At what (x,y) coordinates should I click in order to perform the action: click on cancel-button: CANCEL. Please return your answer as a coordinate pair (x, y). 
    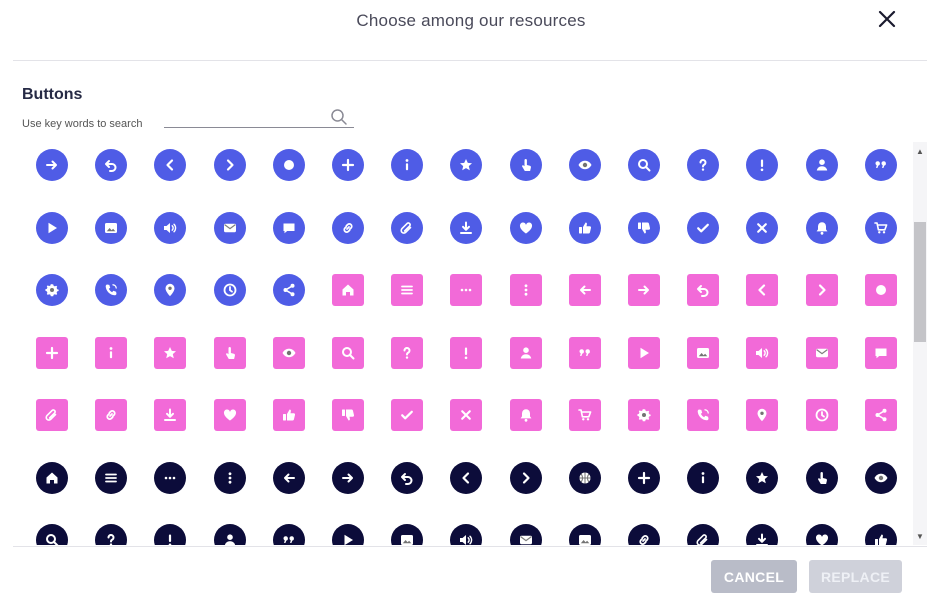
    Looking at the image, I should click on (754, 576).